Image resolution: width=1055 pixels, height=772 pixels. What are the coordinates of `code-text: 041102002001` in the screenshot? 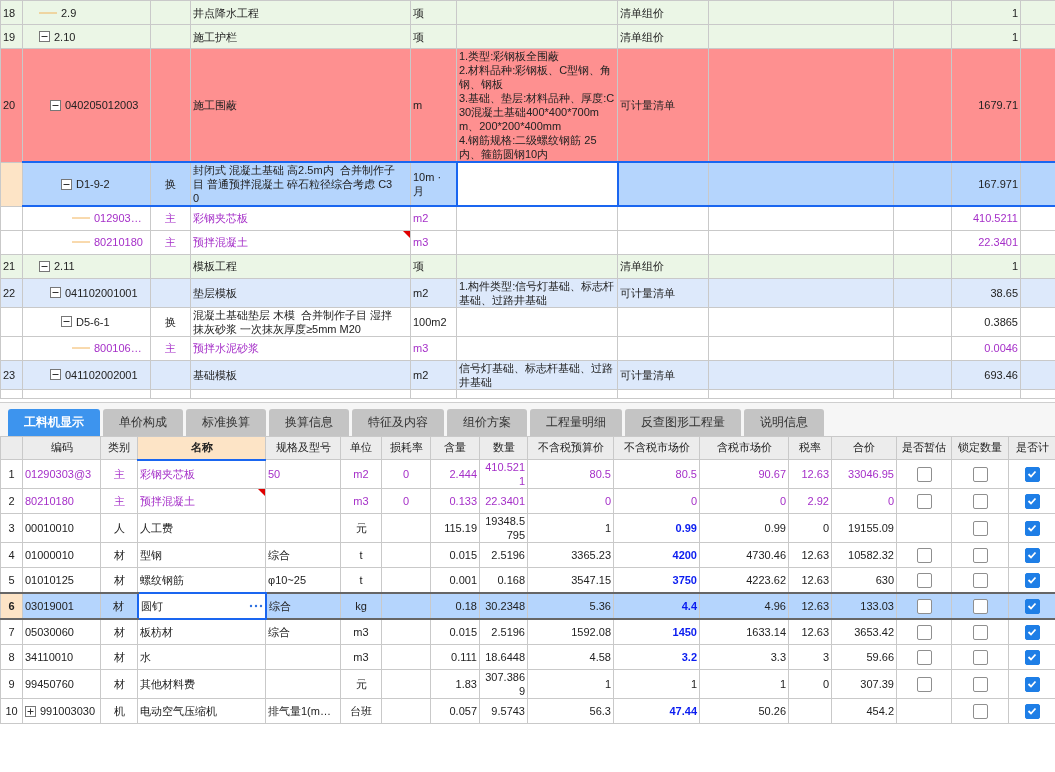 It's located at (101, 374).